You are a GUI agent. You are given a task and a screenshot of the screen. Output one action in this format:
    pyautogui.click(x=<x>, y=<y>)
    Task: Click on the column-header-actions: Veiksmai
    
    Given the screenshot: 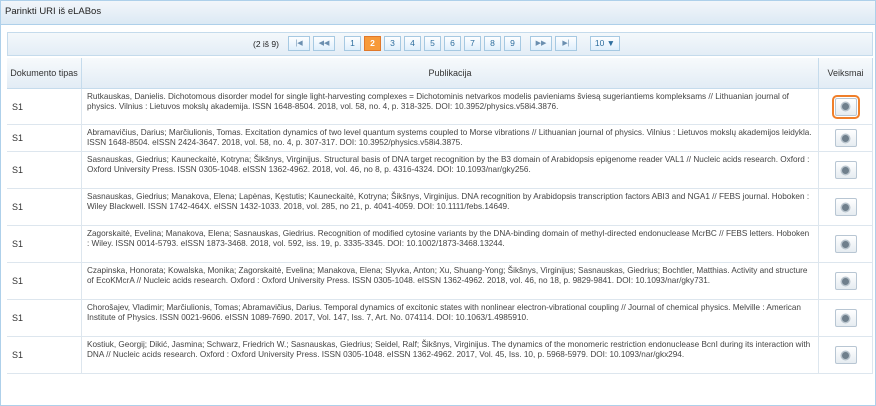 What is the action you would take?
    pyautogui.click(x=846, y=73)
    